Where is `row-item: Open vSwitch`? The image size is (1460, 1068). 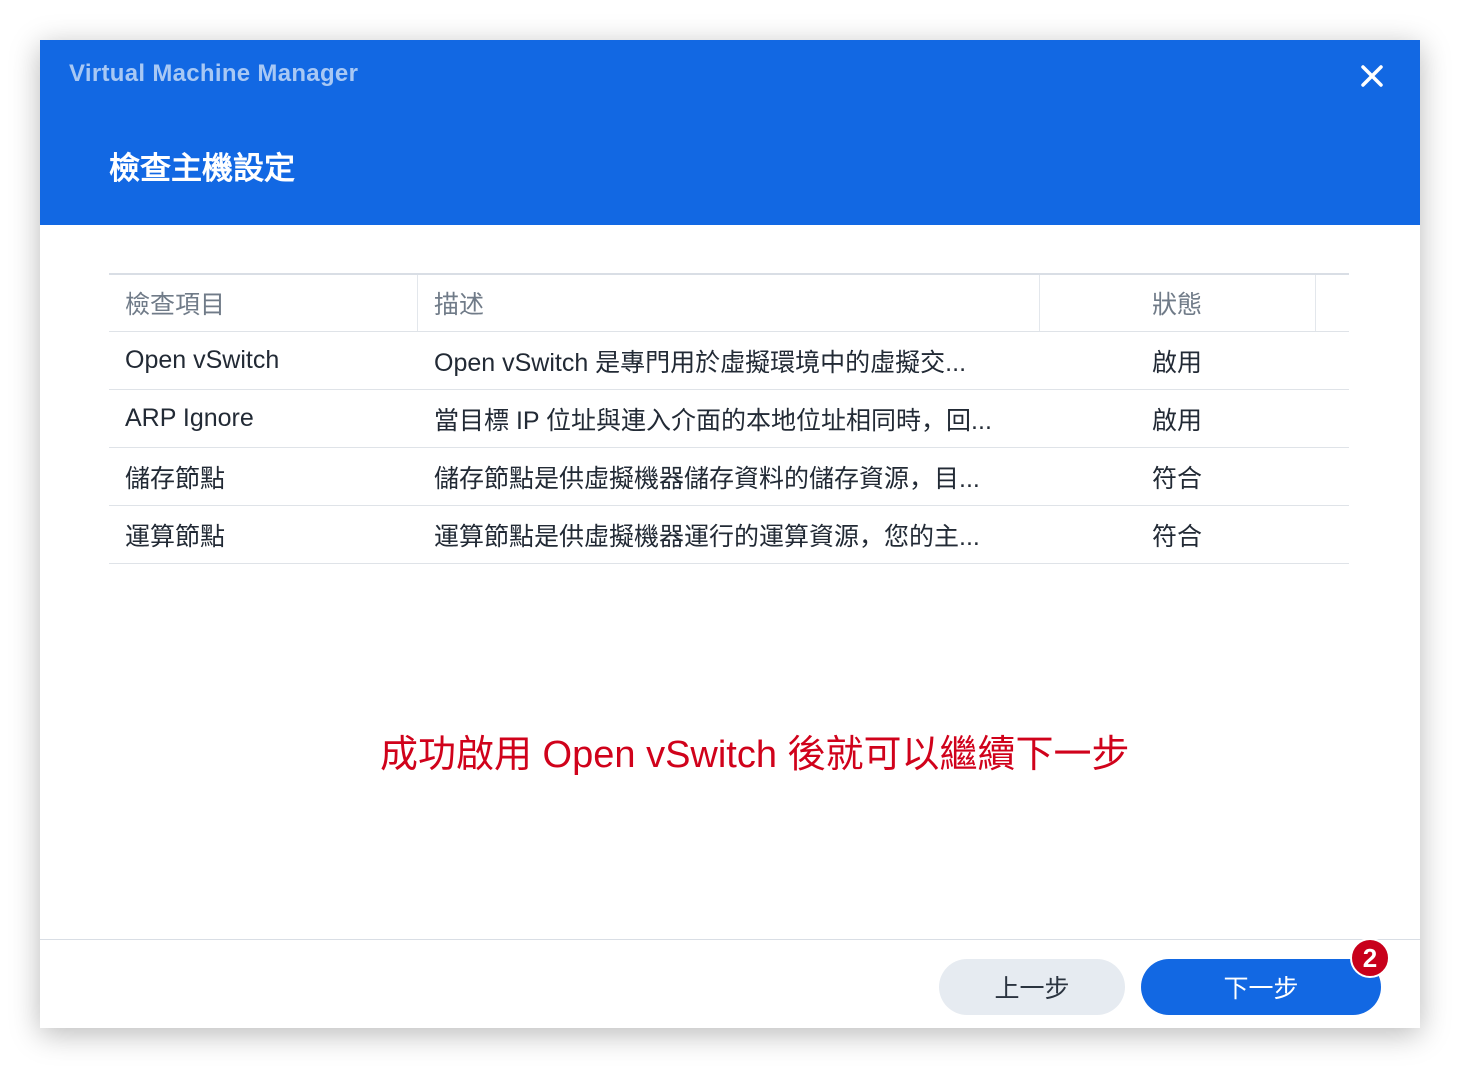
row-item: Open vSwitch is located at coordinates (202, 360).